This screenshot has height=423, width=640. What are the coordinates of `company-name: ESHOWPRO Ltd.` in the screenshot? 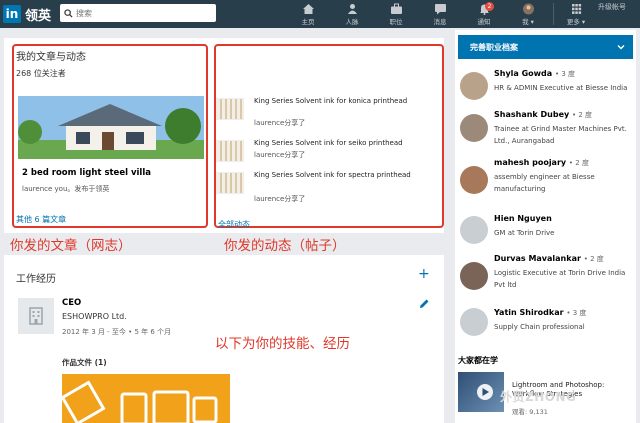 It's located at (94, 316).